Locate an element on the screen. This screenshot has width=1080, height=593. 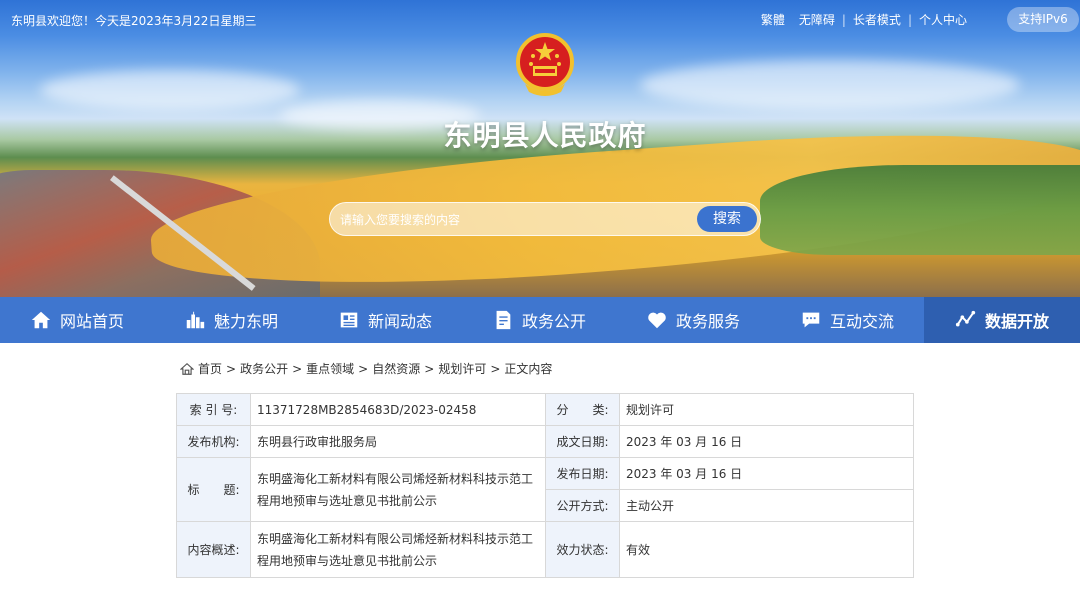
news-icon is located at coordinates (349, 320).